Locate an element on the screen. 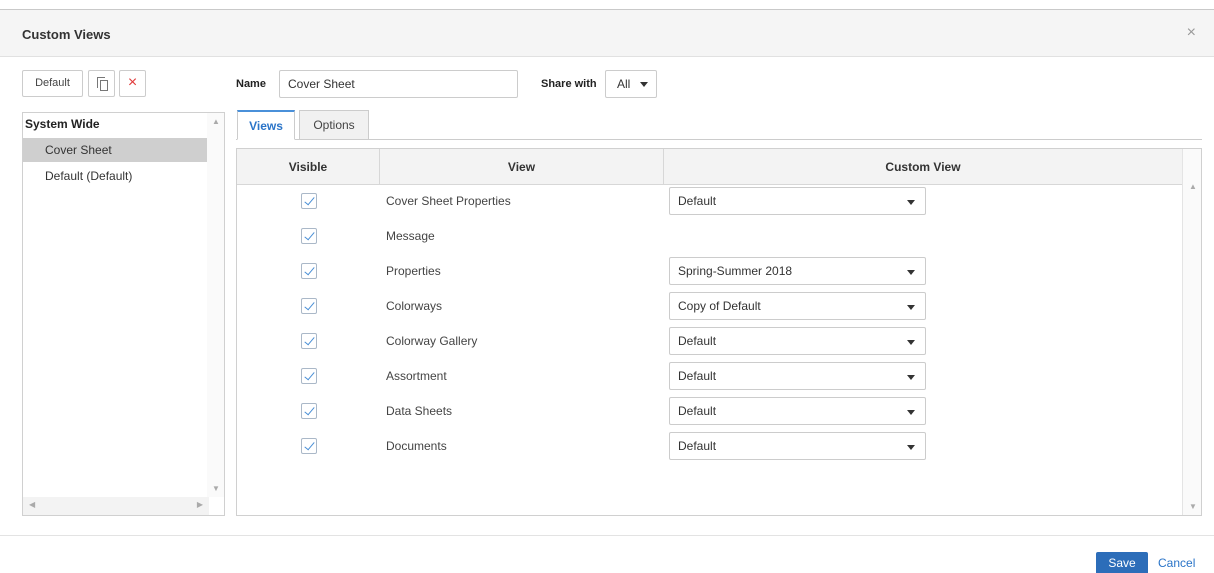 This screenshot has width=1214, height=573. tab-options: Options is located at coordinates (334, 125).